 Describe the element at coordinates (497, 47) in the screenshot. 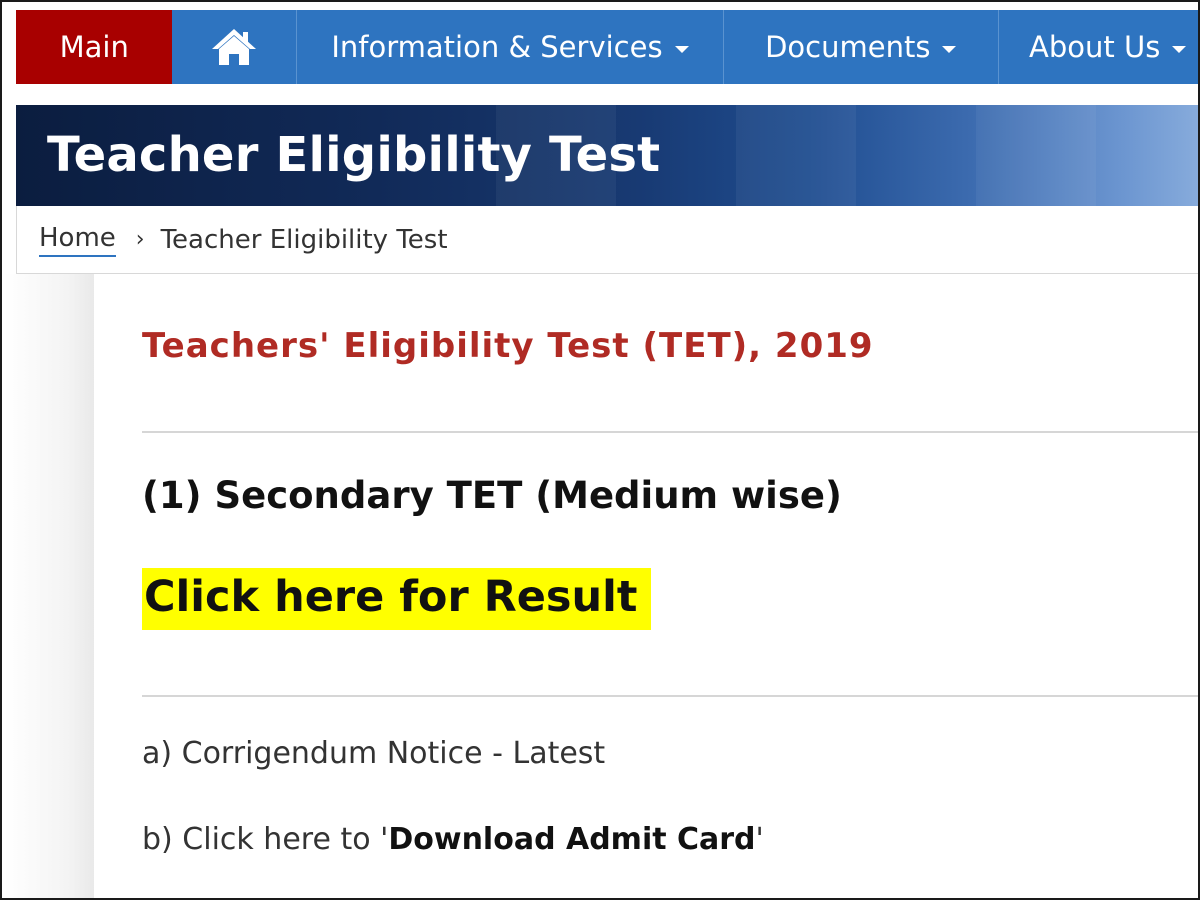

I see `nav-info-label: Information & Services` at that location.